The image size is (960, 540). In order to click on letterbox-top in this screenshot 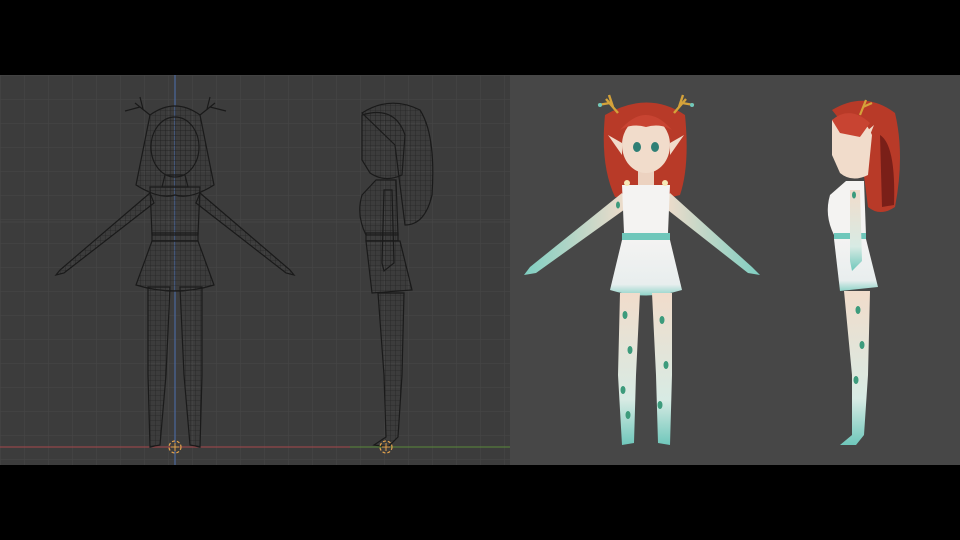, I will do `click(480, 37)`.